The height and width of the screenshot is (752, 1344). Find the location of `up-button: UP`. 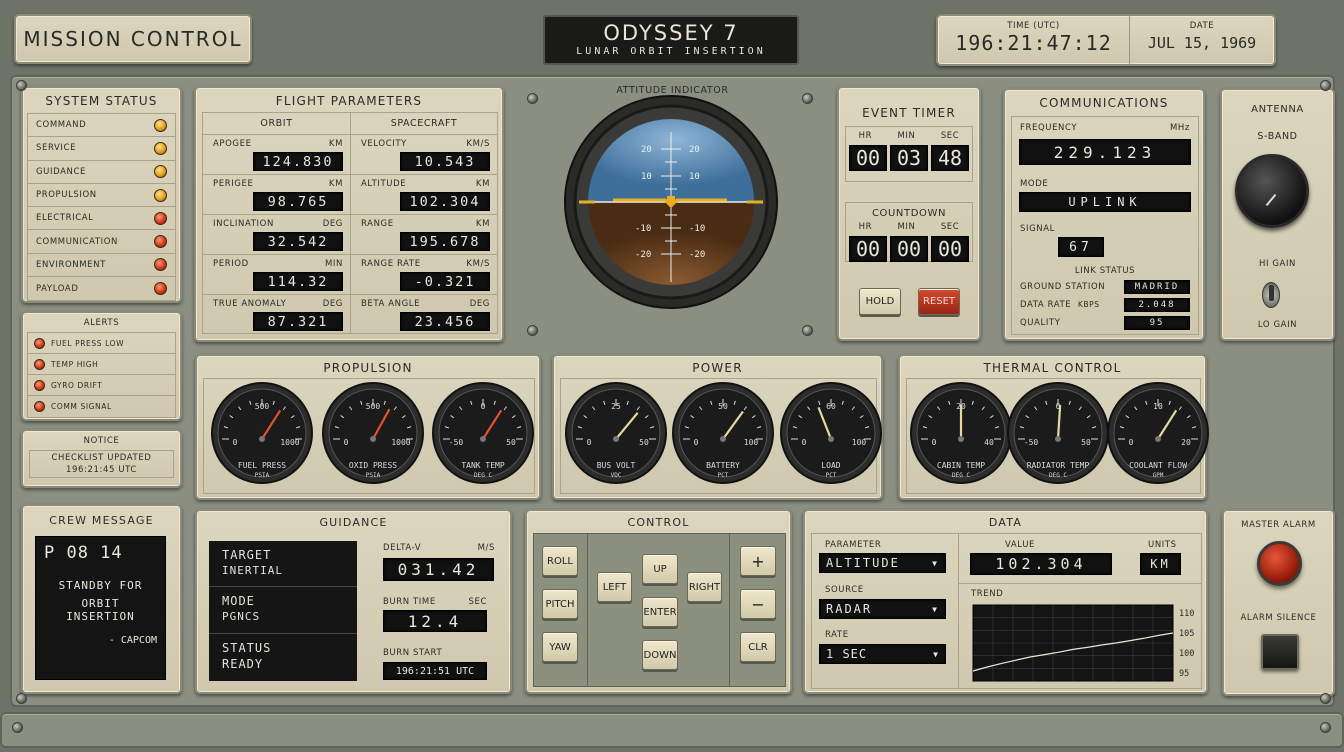

up-button: UP is located at coordinates (660, 569).